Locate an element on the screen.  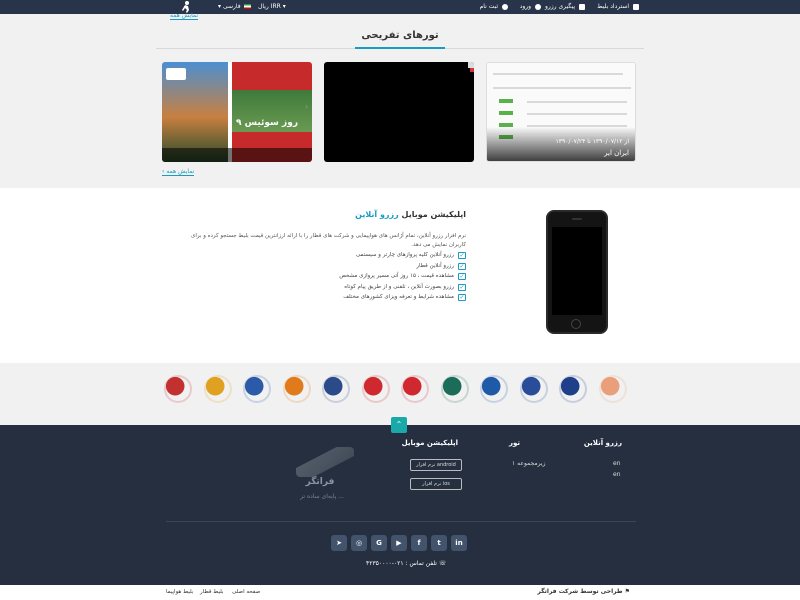
phone-mockup-image is located at coordinates (577, 272).